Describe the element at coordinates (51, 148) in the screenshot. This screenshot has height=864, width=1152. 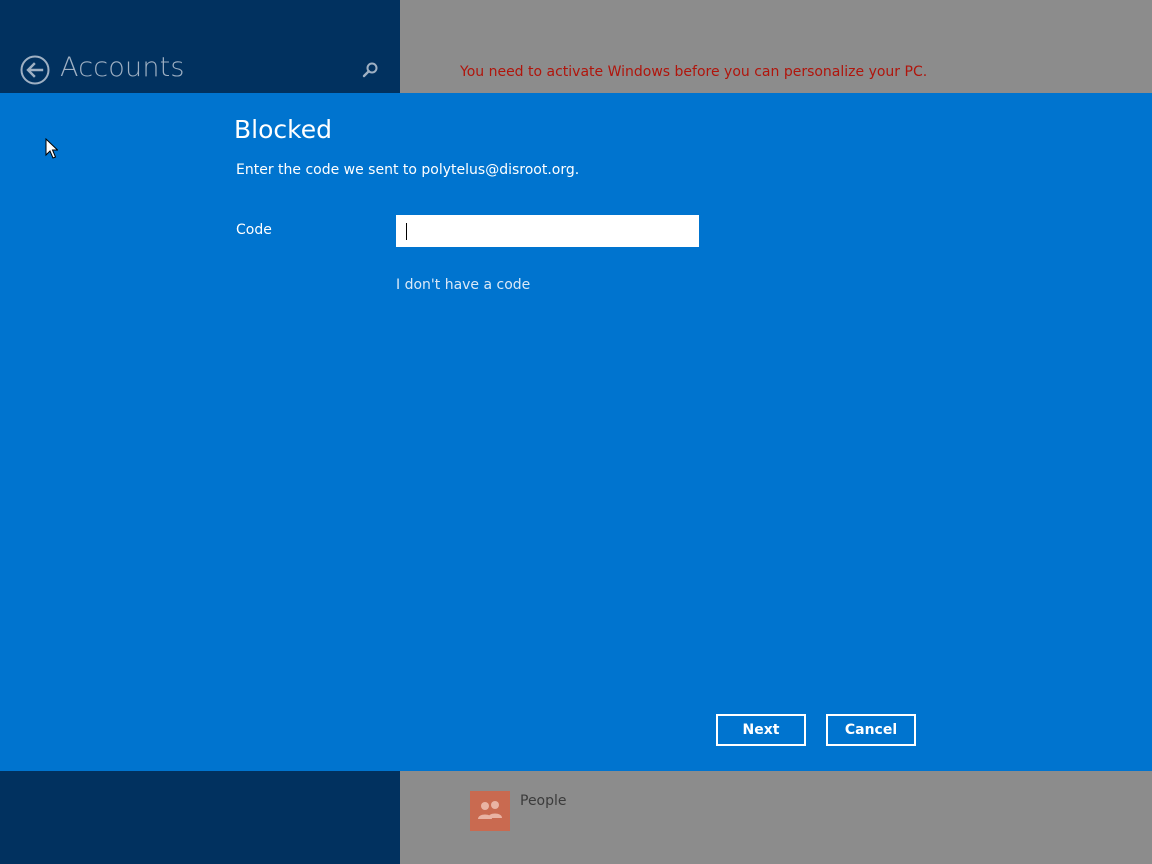
I see `mouse-cursor-icon` at that location.